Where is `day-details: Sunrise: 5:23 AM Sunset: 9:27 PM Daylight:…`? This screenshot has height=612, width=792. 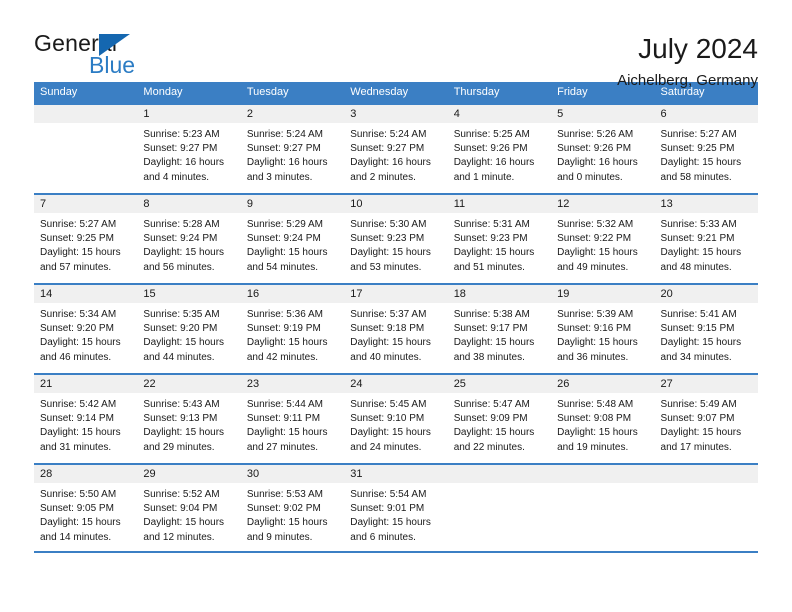 day-details: Sunrise: 5:23 AM Sunset: 9:27 PM Daylight:… is located at coordinates (188, 154).